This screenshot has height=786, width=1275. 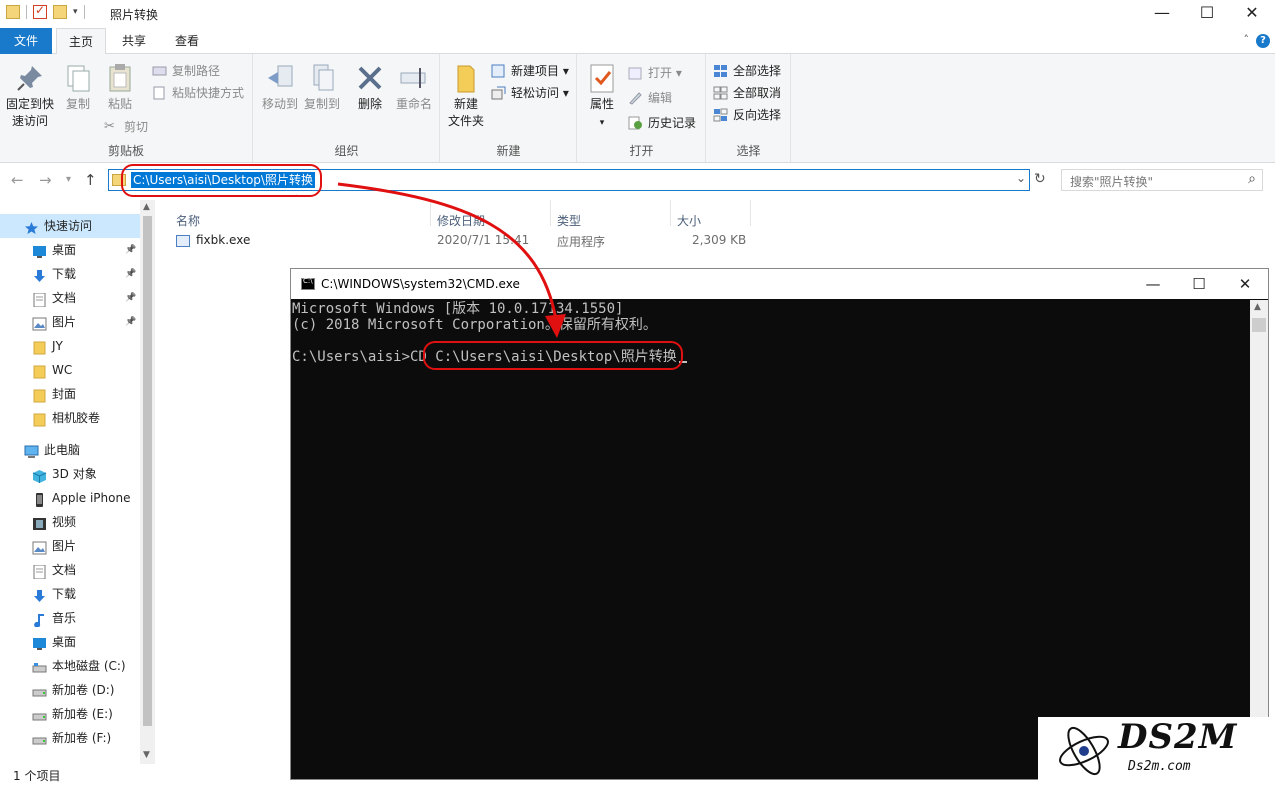 What do you see at coordinates (70, 570) in the screenshot?
I see `sidebar-item: 文档` at bounding box center [70, 570].